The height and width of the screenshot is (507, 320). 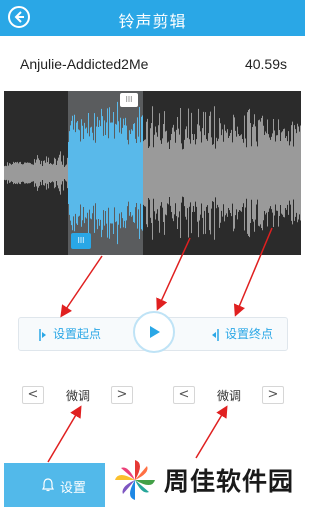 I want to click on pinwheel-logo-icon, so click(x=135, y=480).